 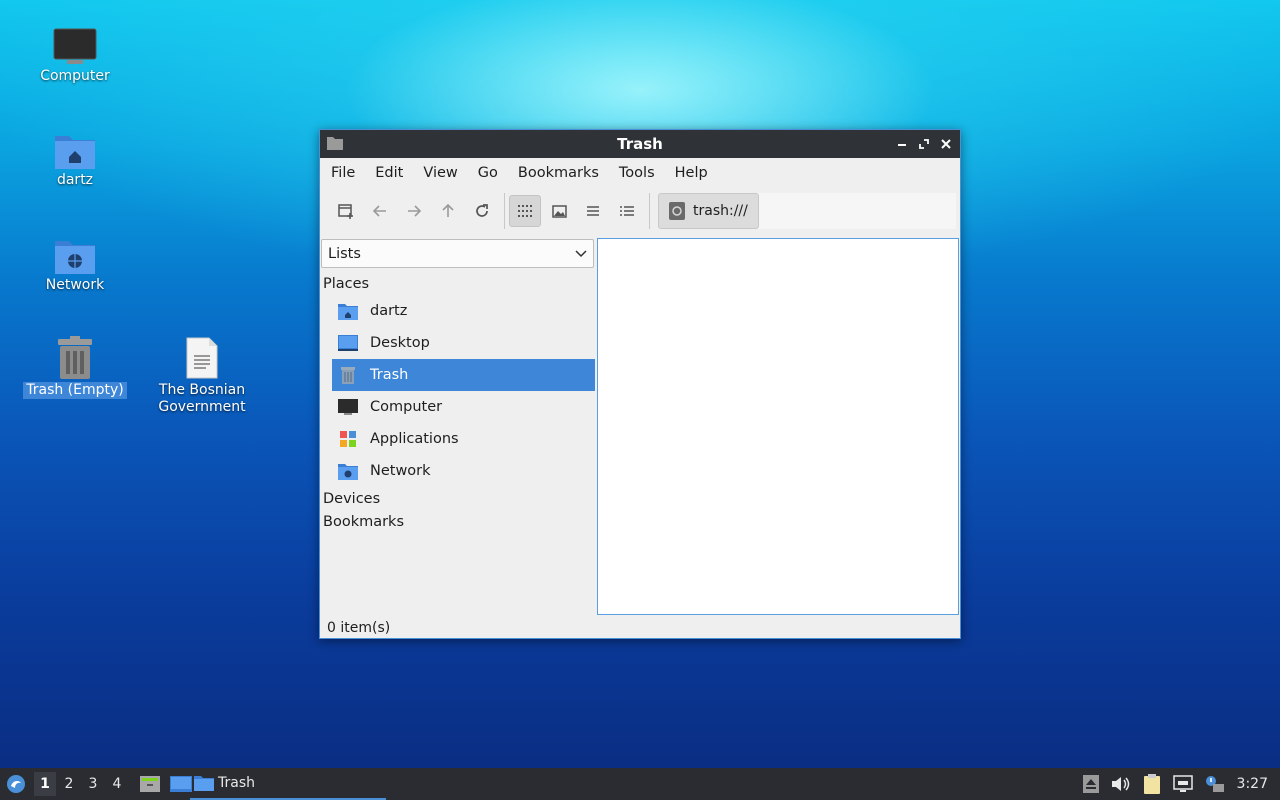 What do you see at coordinates (352, 498) in the screenshot?
I see `section-devices-label: Devices` at bounding box center [352, 498].